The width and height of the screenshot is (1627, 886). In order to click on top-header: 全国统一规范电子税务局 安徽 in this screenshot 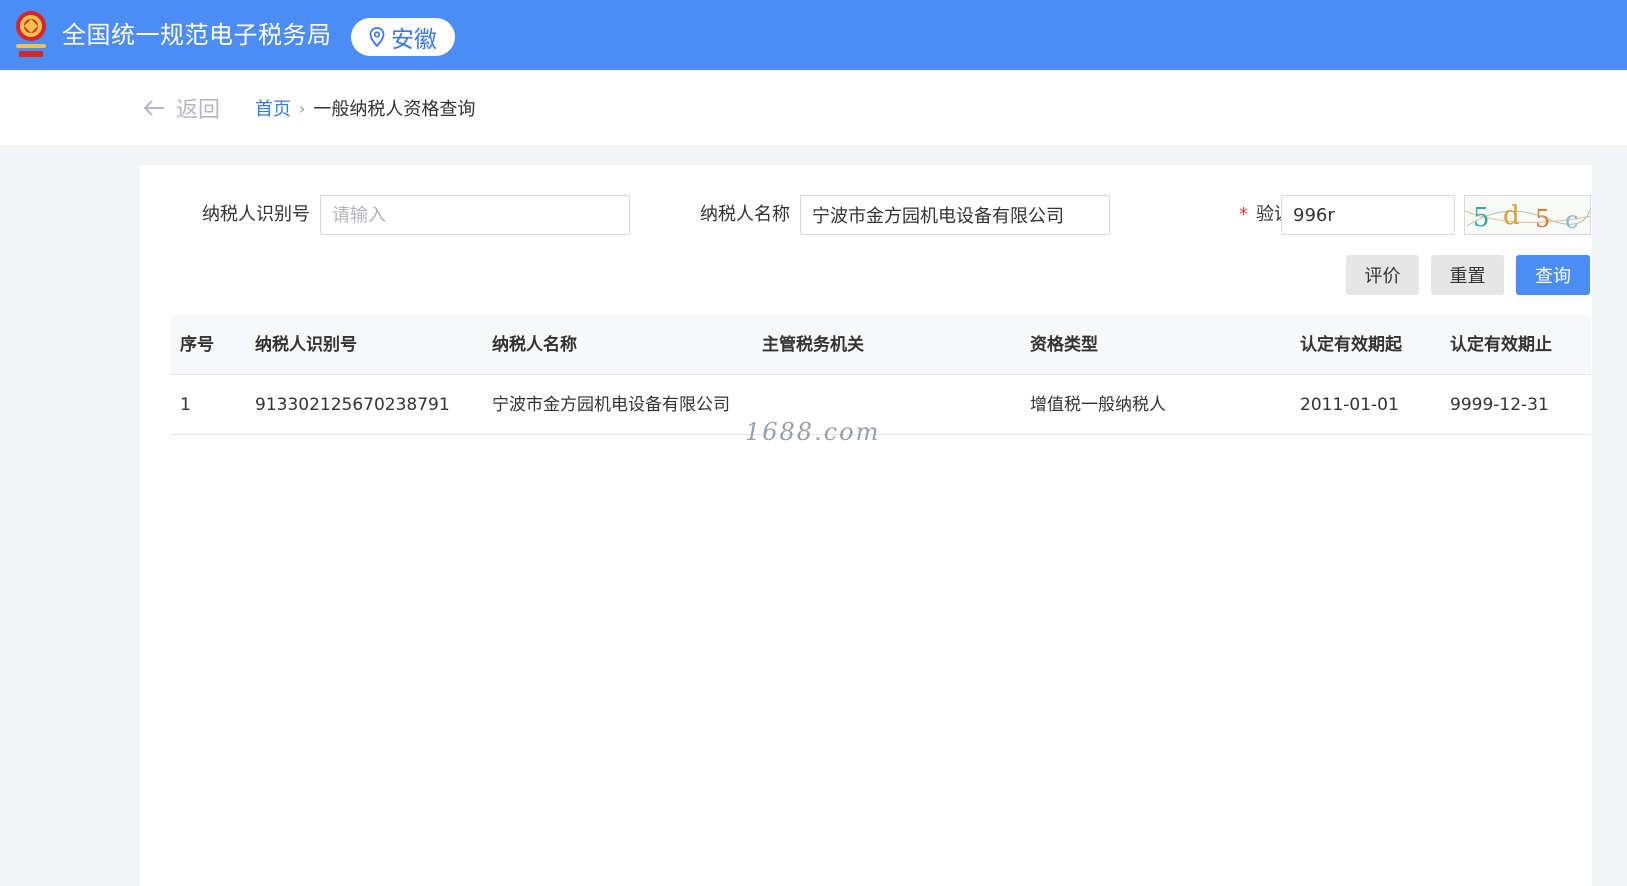, I will do `click(813, 35)`.